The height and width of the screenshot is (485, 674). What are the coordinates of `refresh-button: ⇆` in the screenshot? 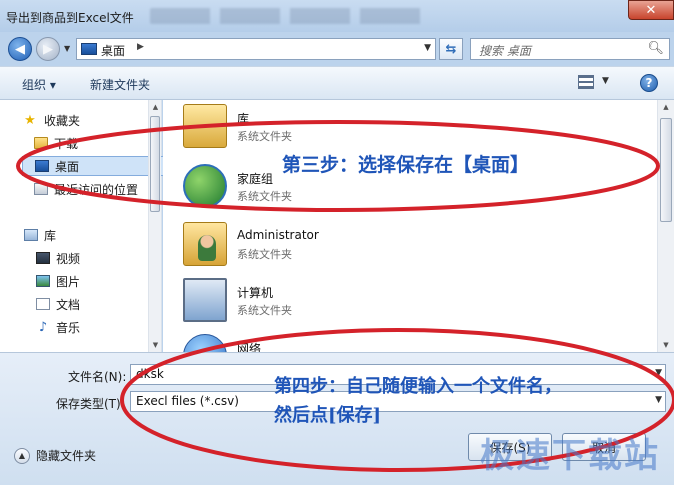 It's located at (451, 49).